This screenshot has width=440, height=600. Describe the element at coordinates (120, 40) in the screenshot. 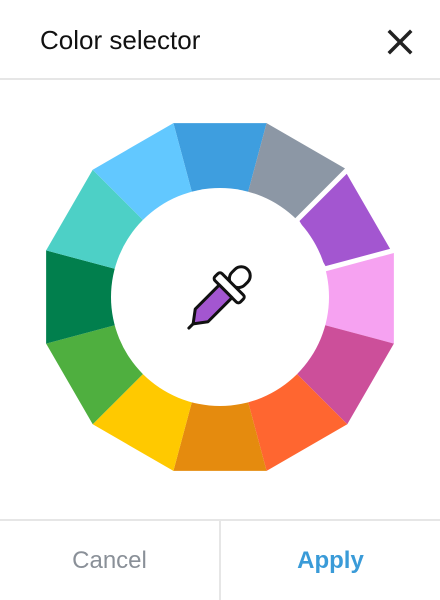

I see `dialog-title: Color selector` at that location.